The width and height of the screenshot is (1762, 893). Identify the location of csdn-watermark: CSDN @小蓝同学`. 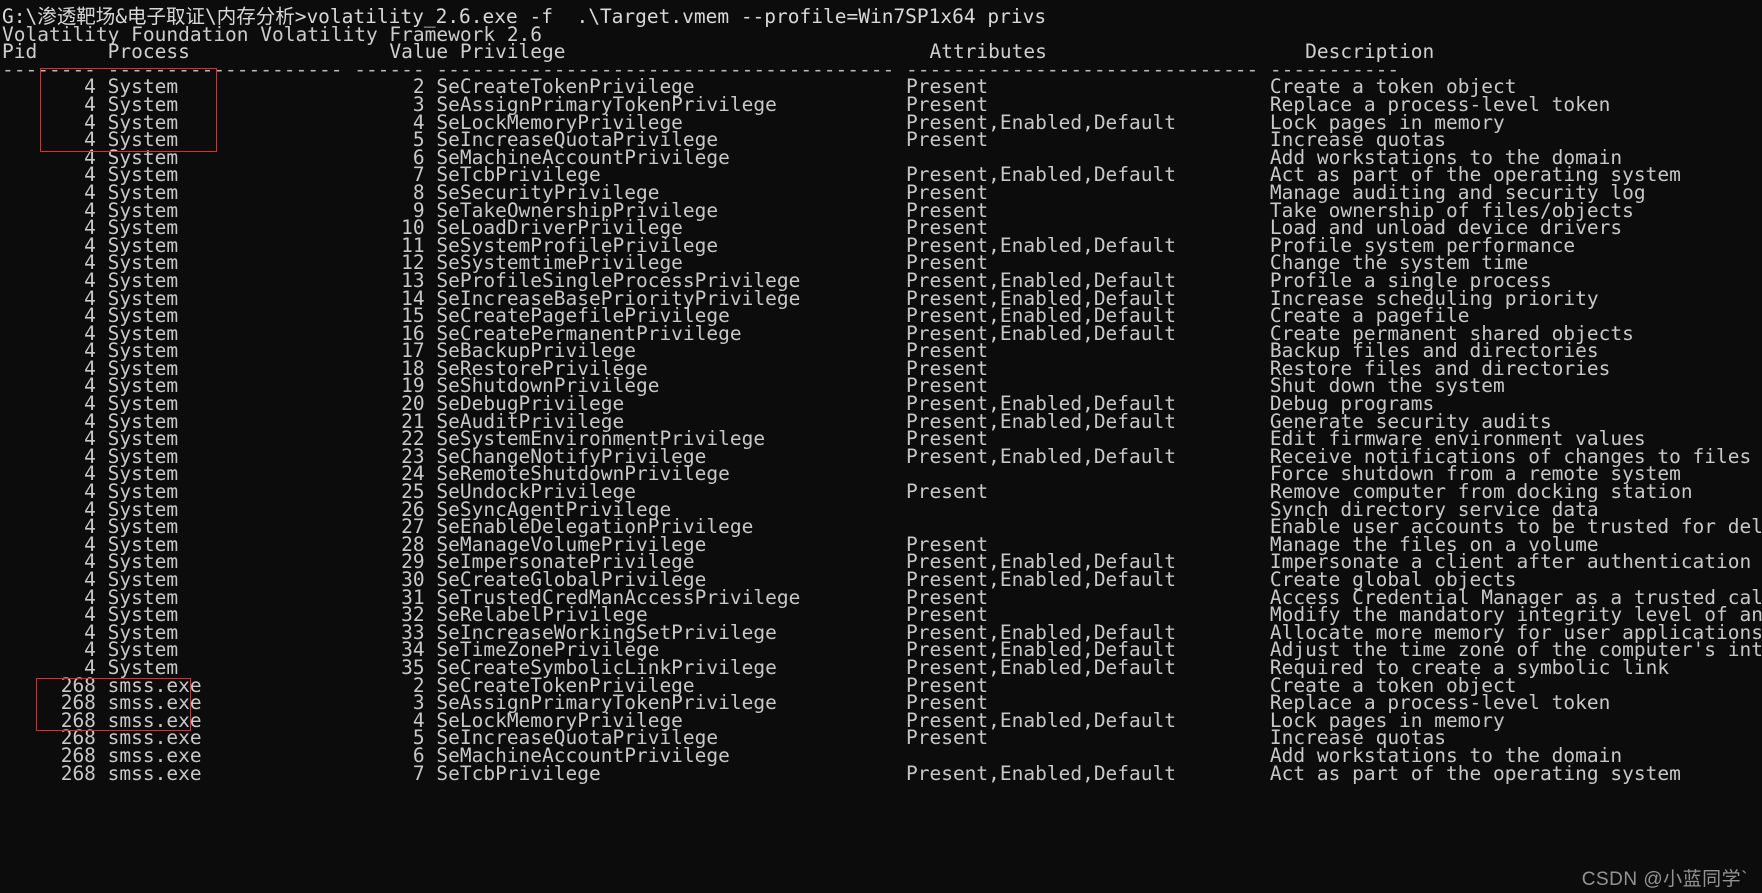
(1664, 880).